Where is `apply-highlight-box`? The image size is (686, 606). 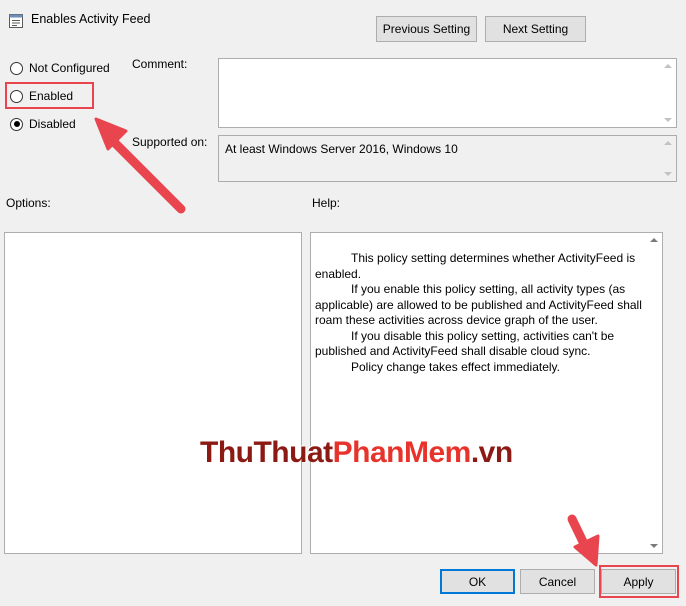 apply-highlight-box is located at coordinates (639, 581).